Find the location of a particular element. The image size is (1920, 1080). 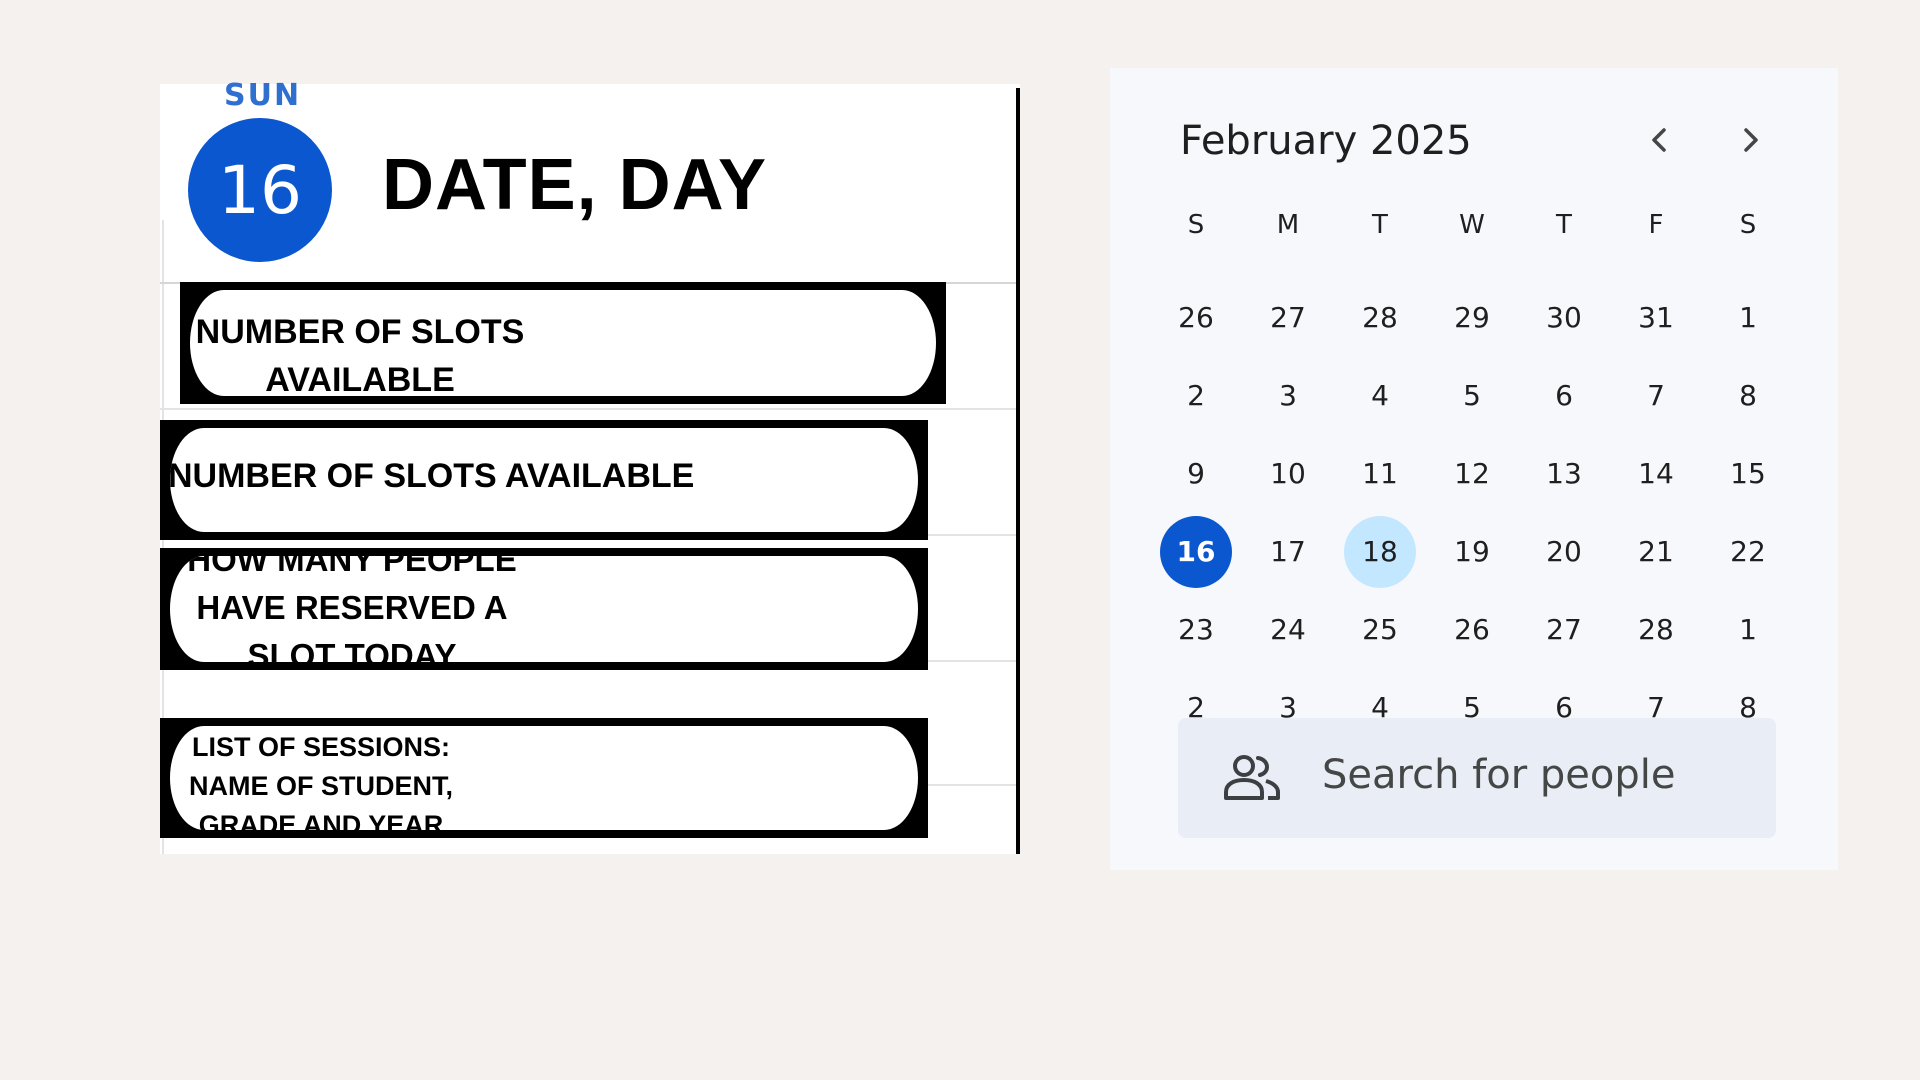

slot-card-available: NUMBER OF SLOTS AVAILABLE is located at coordinates (563, 343).